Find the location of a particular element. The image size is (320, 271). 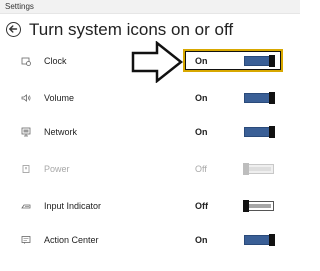

setting-label: Power is located at coordinates (57, 169).